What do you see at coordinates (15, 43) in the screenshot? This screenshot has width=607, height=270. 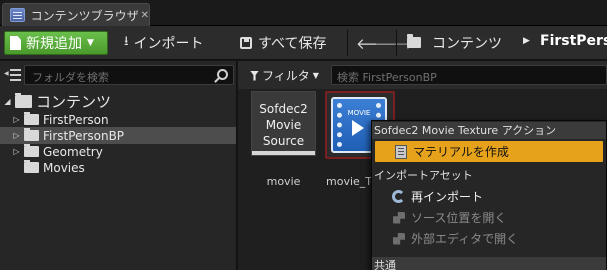 I see `new-document-icon` at bounding box center [15, 43].